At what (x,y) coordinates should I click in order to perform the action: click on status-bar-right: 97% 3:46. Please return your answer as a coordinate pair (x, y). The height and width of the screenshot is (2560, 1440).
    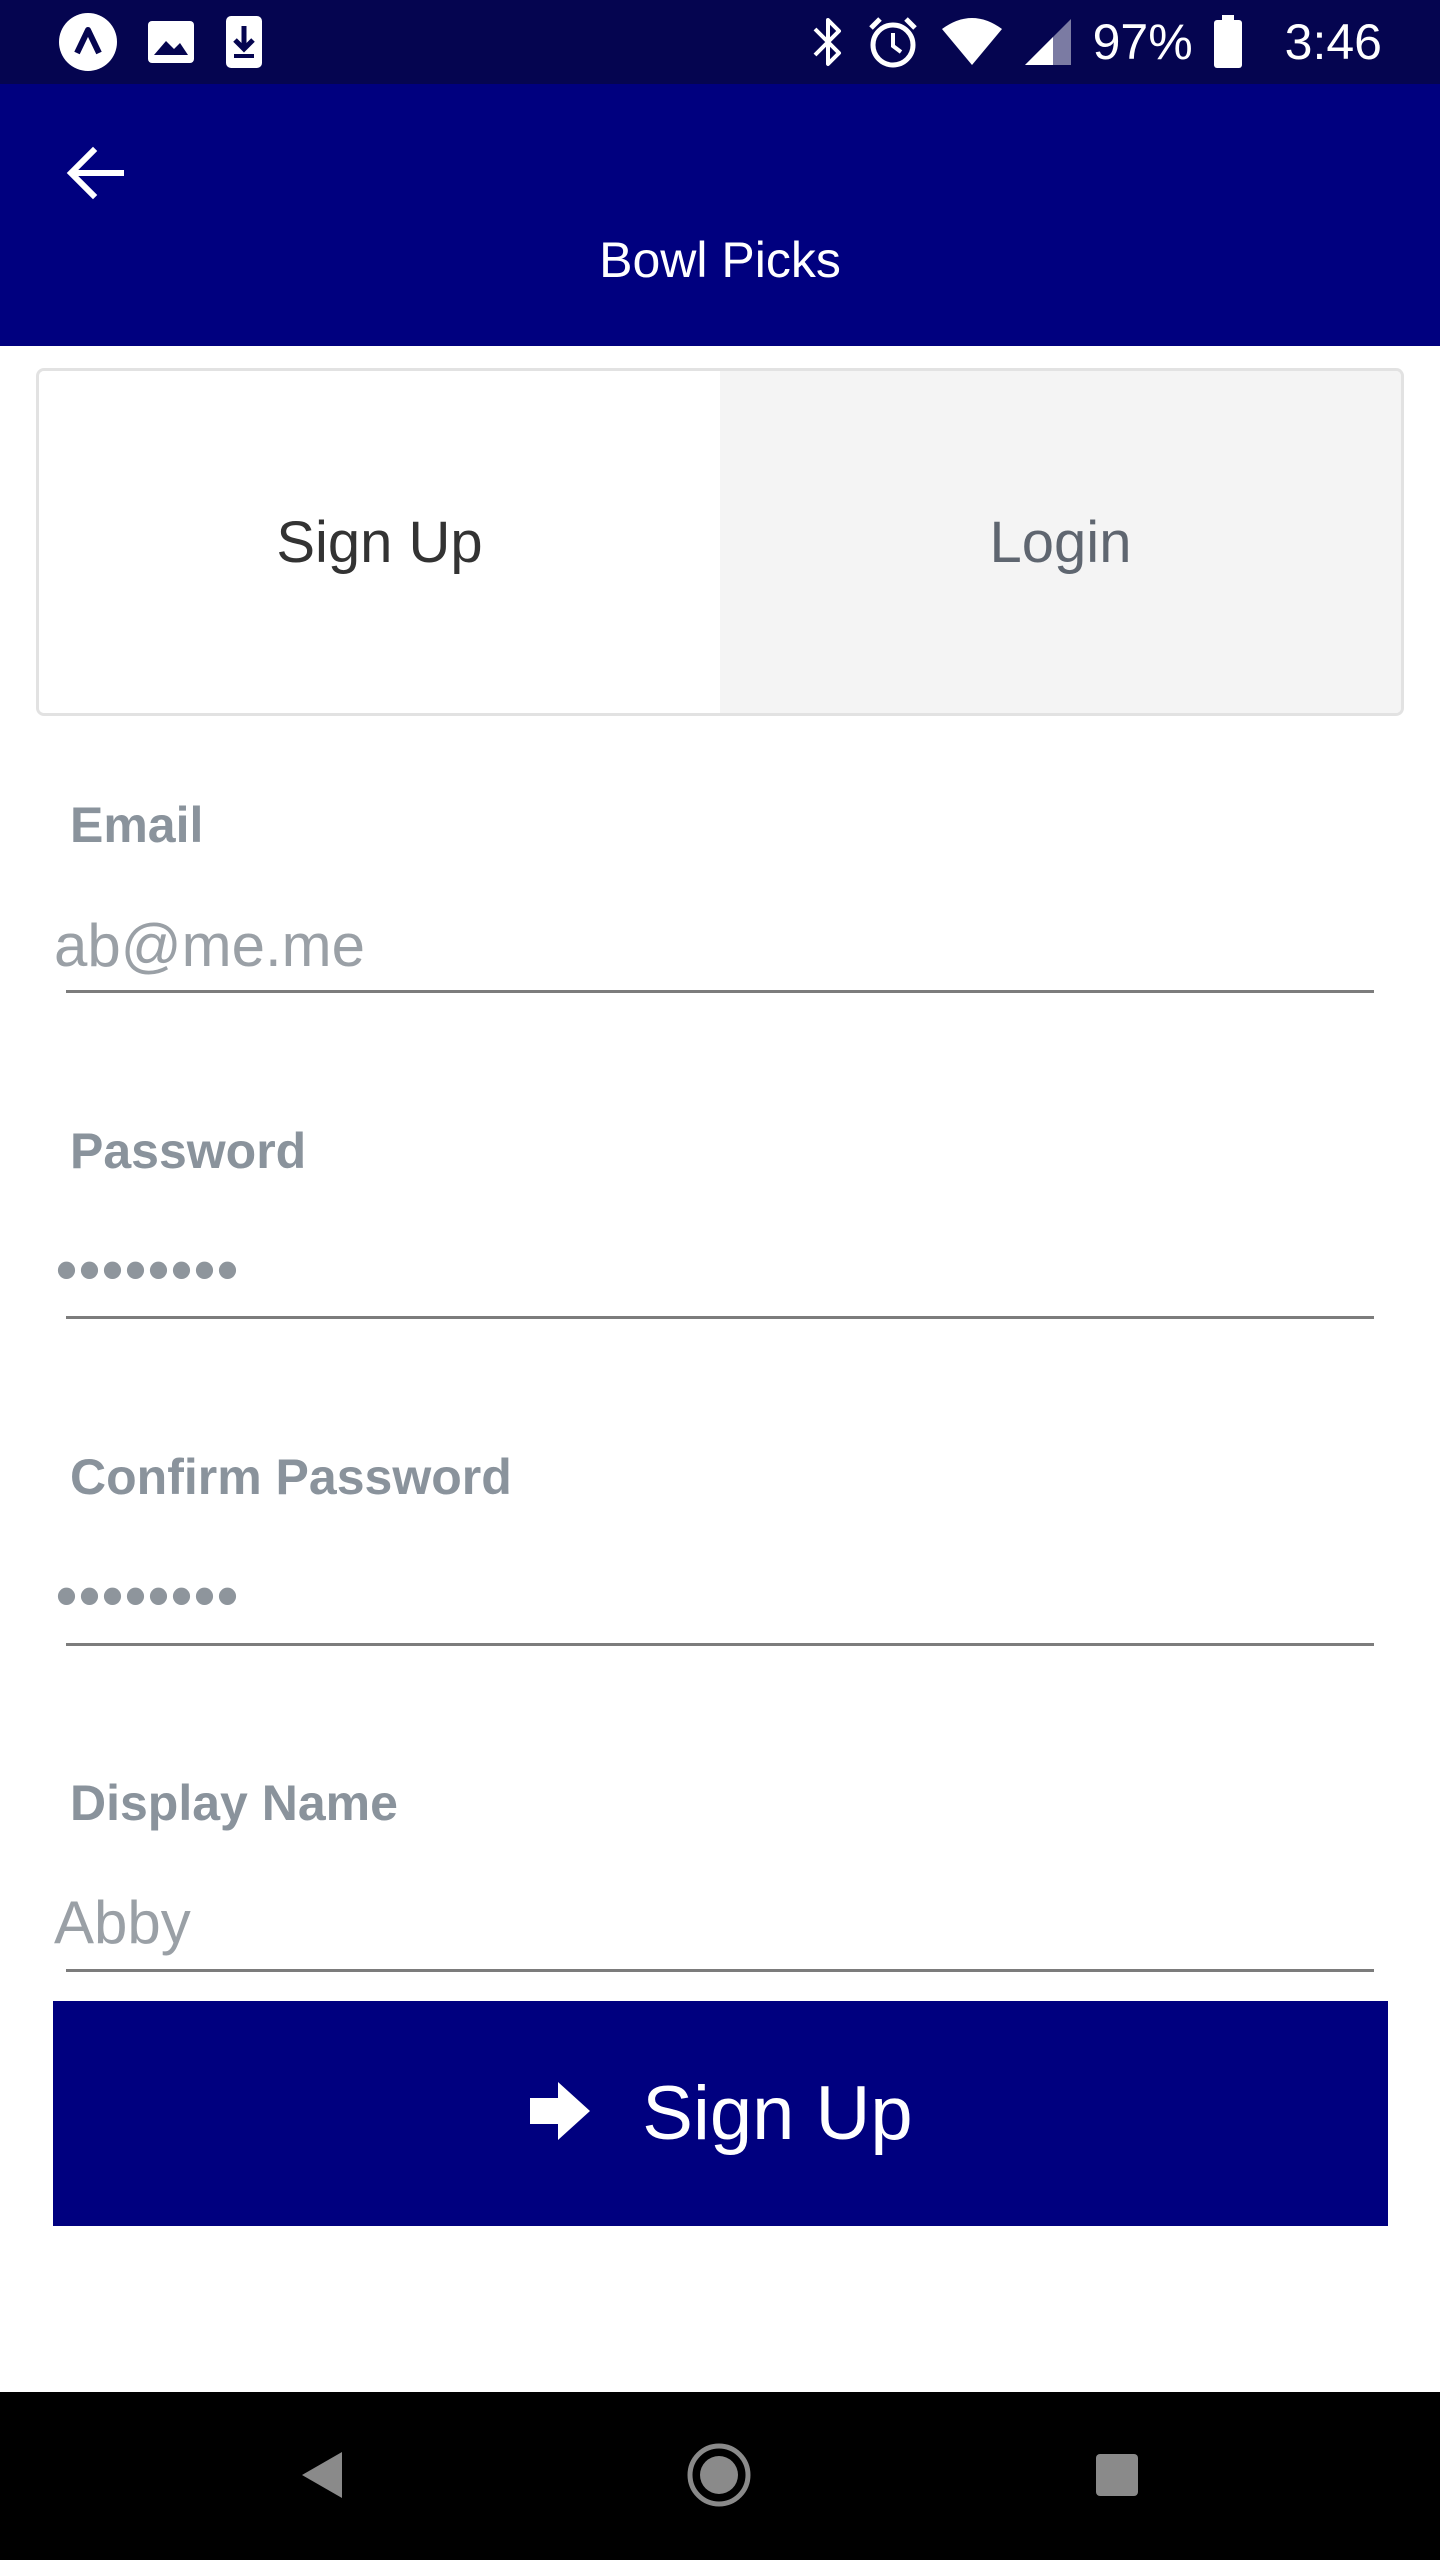
    Looking at the image, I should click on (1096, 42).